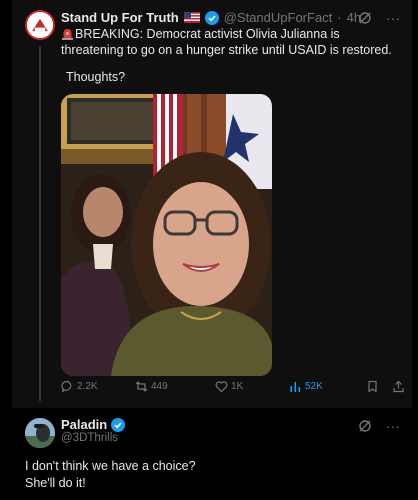 Image resolution: width=418 pixels, height=500 pixels. I want to click on tweet-top-actions: ···, so click(379, 18).